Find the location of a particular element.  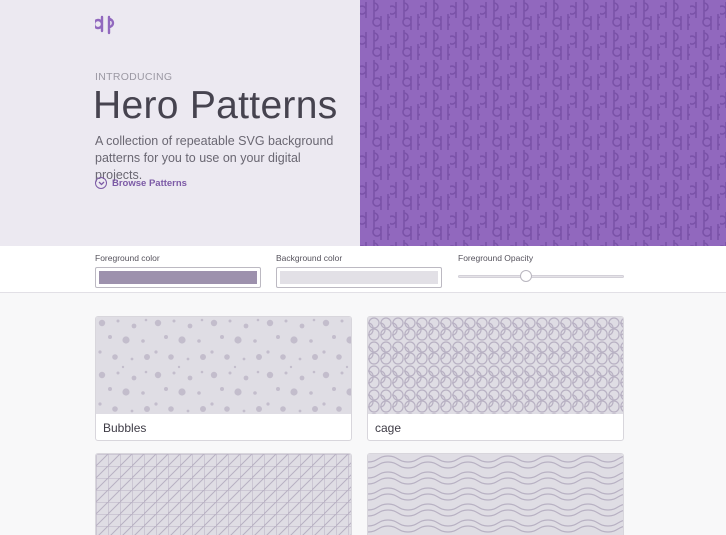

background-color-label: Background color is located at coordinates (309, 258).